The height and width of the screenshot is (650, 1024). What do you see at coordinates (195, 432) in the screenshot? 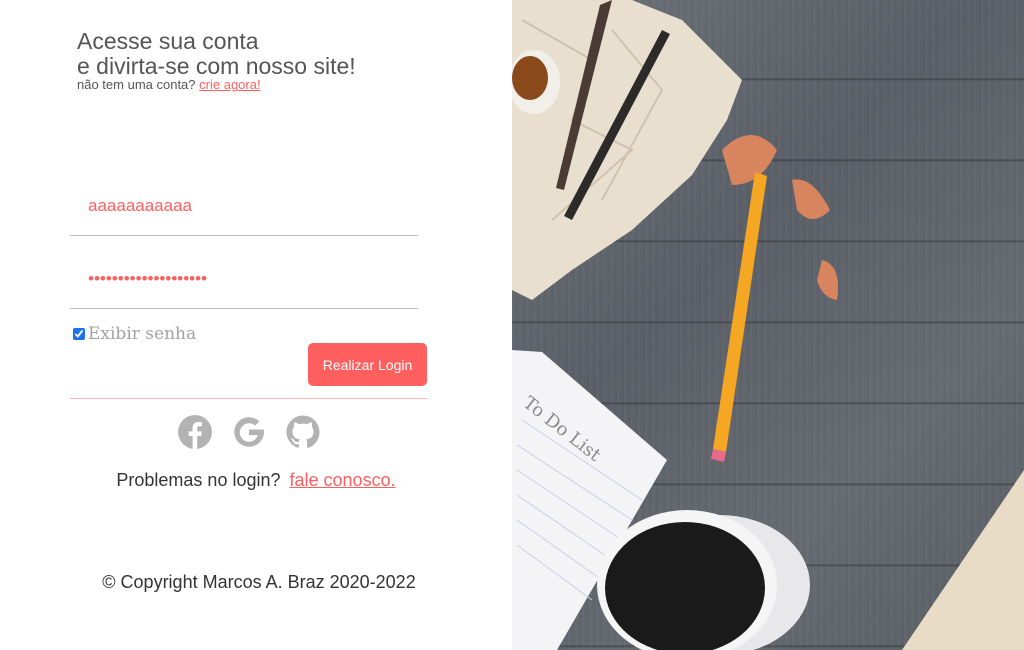
I see `facebook-icon` at bounding box center [195, 432].